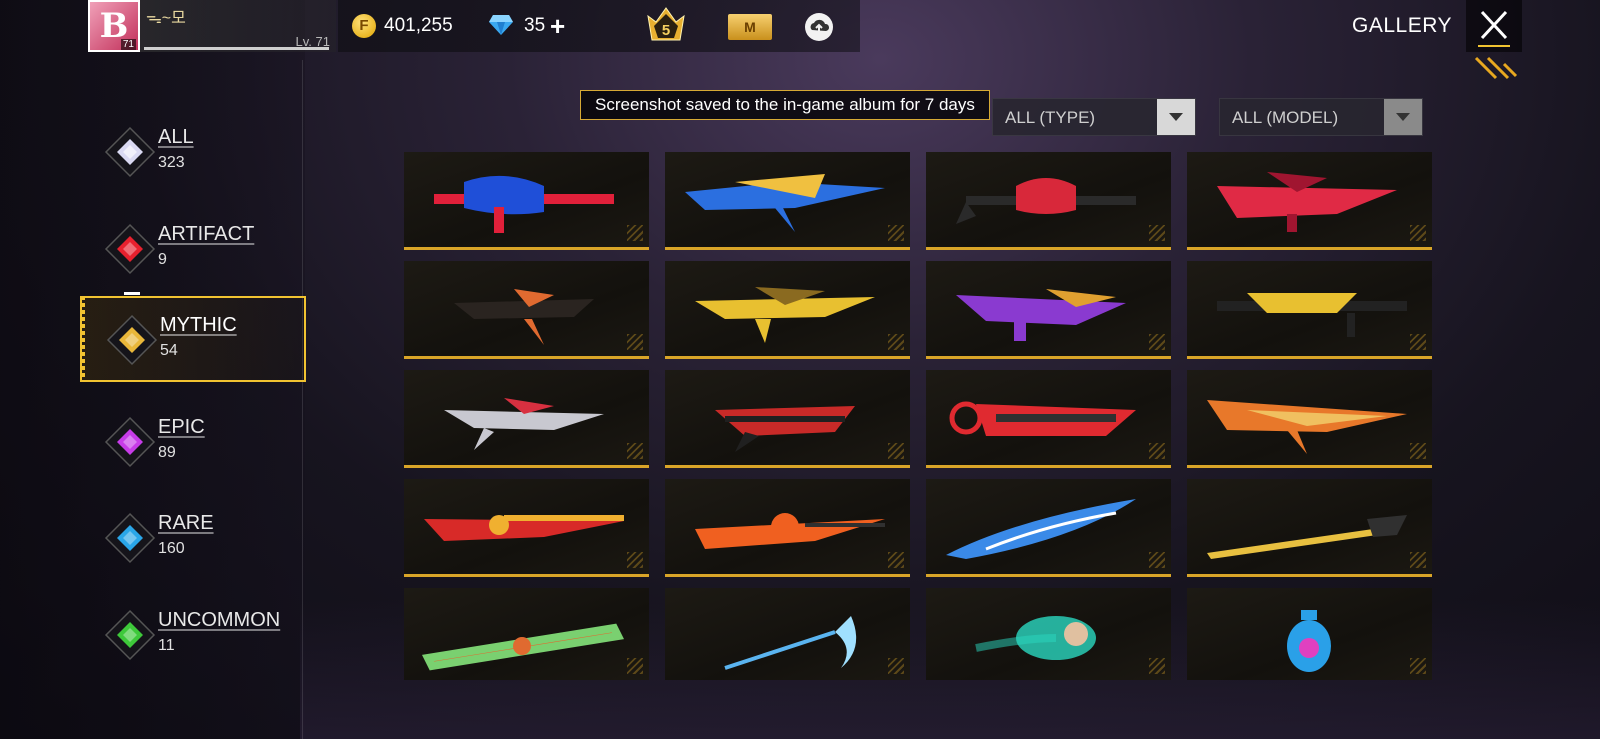  Describe the element at coordinates (364, 26) in the screenshot. I see `gold-coin-icon: F` at that location.